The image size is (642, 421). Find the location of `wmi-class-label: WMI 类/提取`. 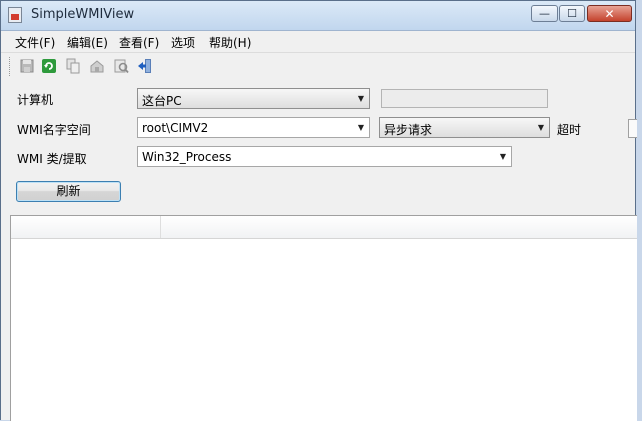

wmi-class-label: WMI 类/提取 is located at coordinates (52, 159).